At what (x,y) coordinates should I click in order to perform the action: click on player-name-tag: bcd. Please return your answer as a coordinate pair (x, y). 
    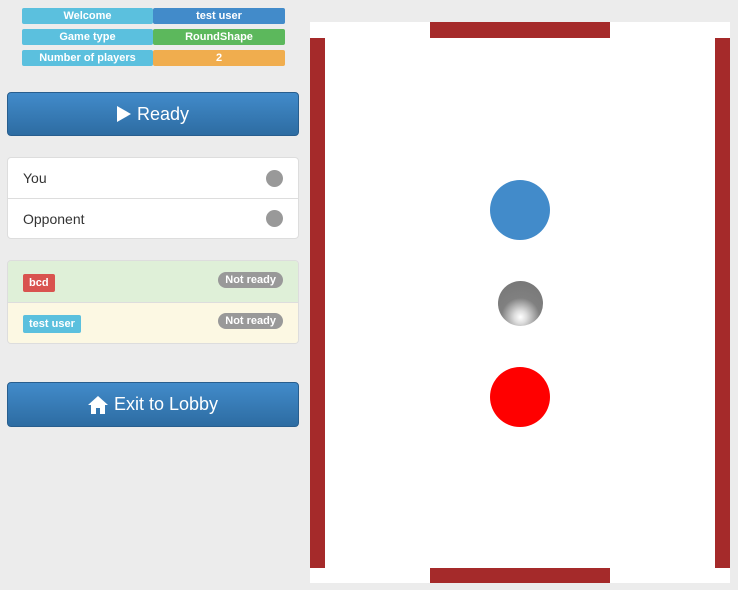
    Looking at the image, I should click on (39, 282).